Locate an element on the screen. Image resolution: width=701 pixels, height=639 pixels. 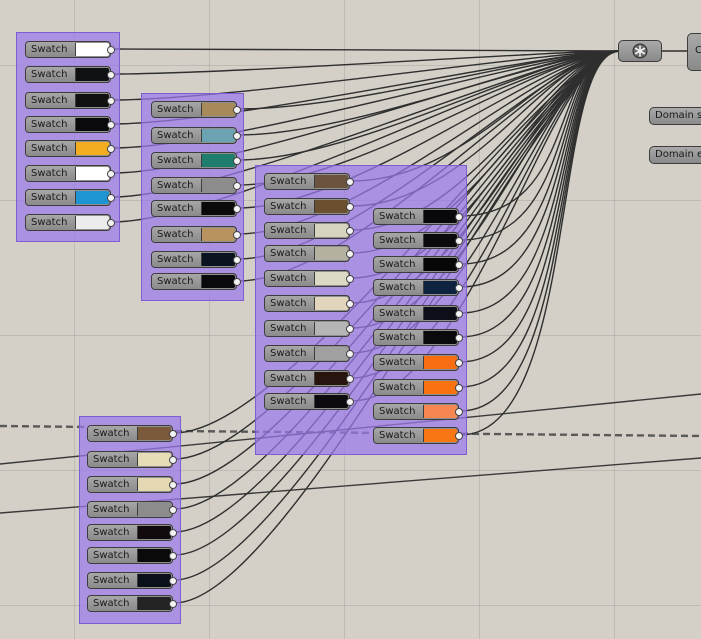
swatch-d-3: Swatch is located at coordinates (418, 264).